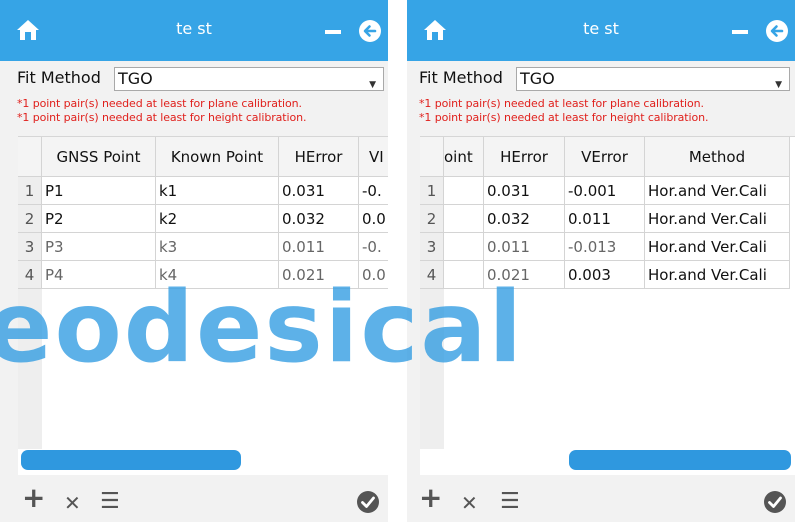 This screenshot has height=522, width=795. What do you see at coordinates (99, 219) in the screenshot?
I see `gnss-point-cell: P2` at bounding box center [99, 219].